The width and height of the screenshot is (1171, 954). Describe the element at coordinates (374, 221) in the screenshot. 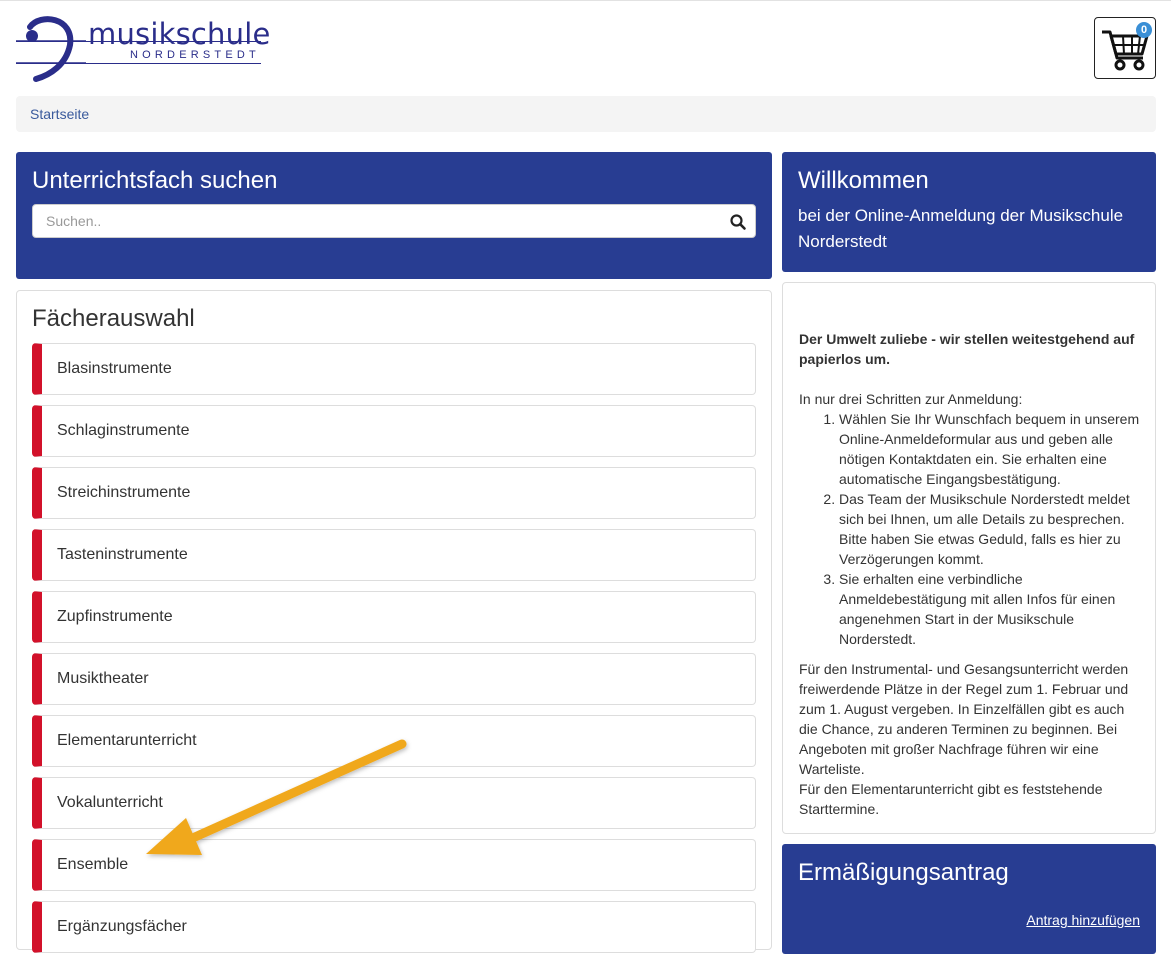

I see `search-input` at that location.